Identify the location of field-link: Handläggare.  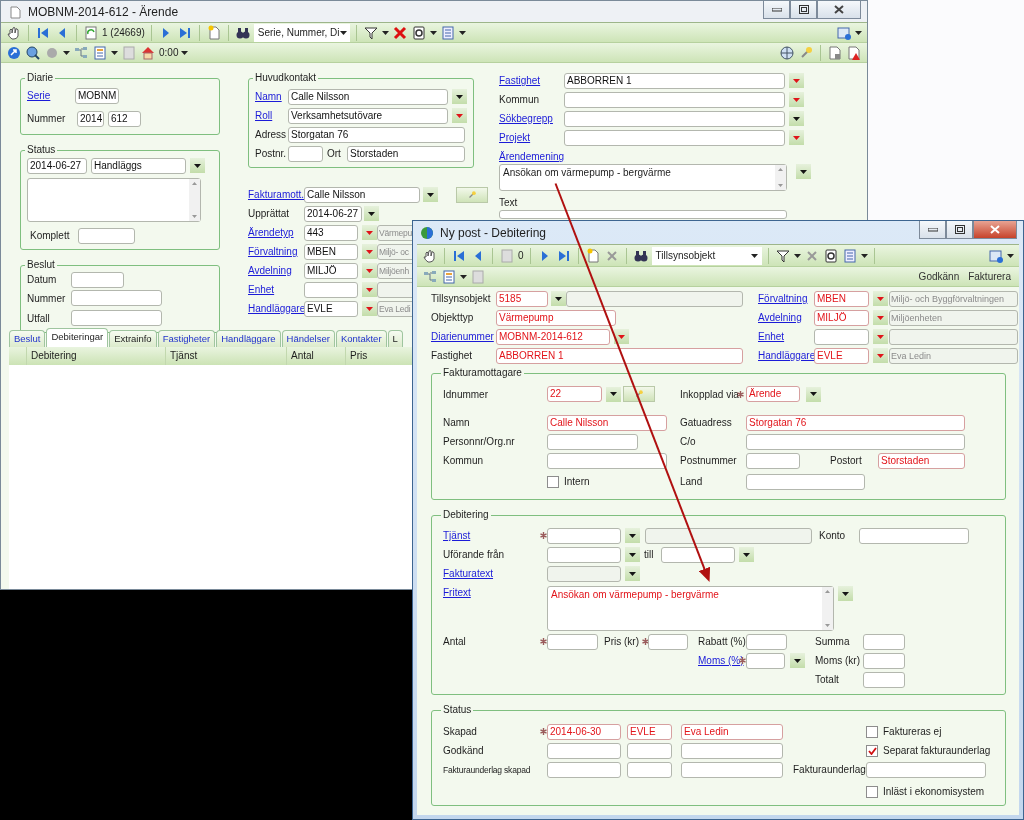
(277, 308).